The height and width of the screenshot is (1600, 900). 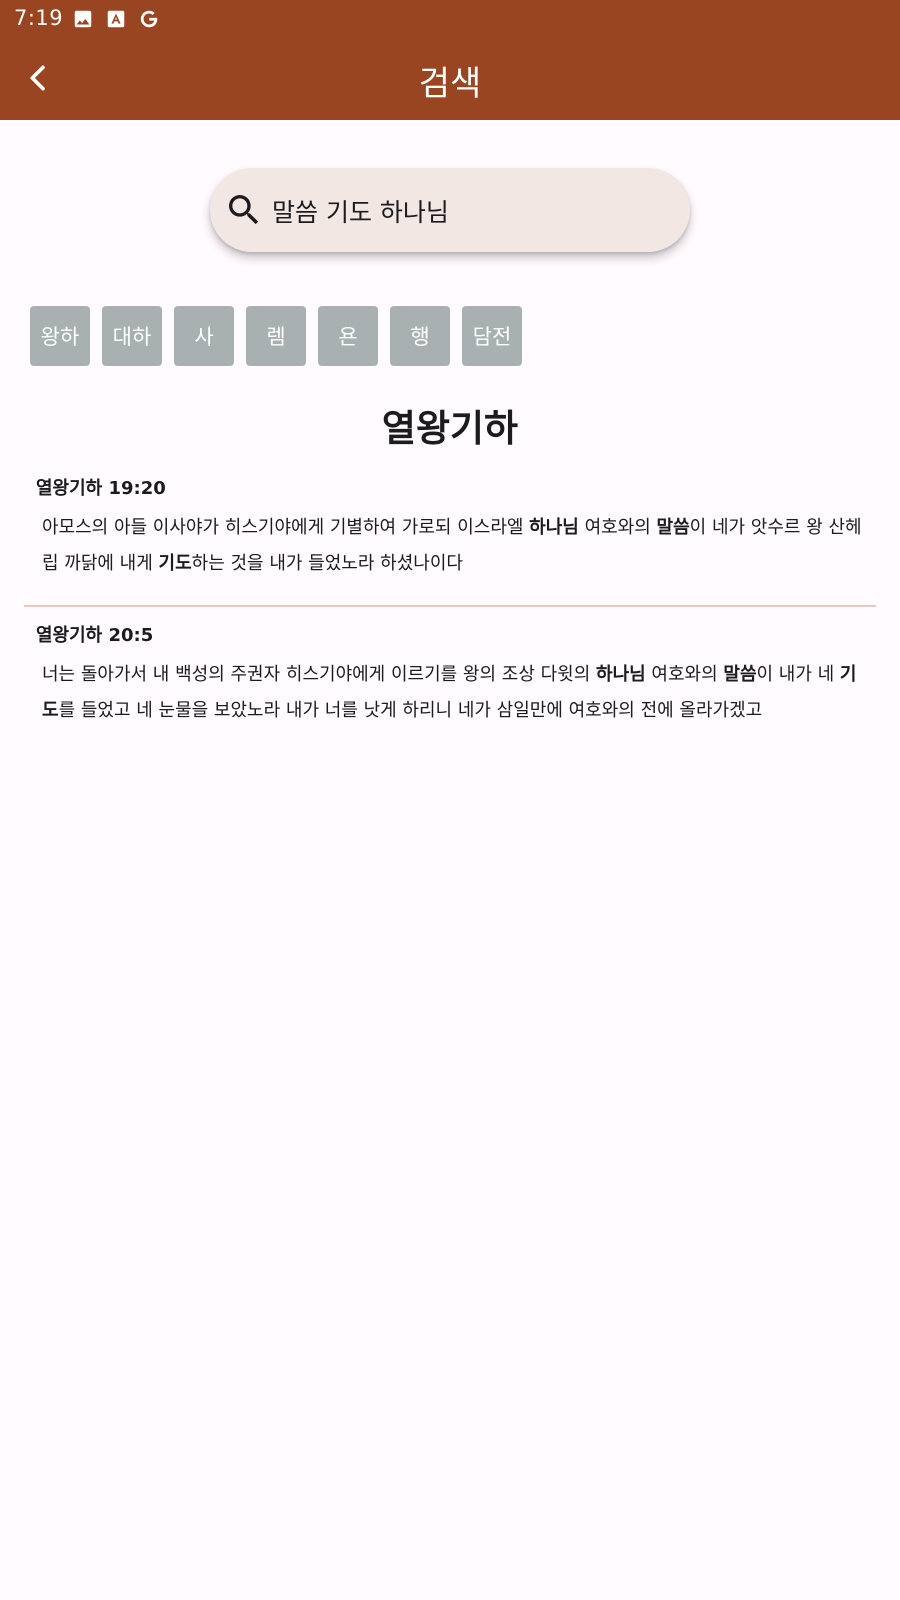 What do you see at coordinates (60, 336) in the screenshot?
I see `chip-book: 왕하` at bounding box center [60, 336].